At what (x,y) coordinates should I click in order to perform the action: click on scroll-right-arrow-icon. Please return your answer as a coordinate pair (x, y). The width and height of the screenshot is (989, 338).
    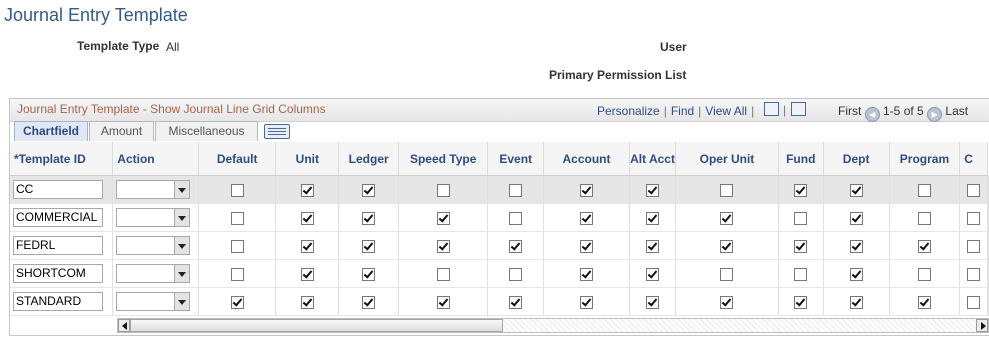
    Looking at the image, I should click on (982, 325).